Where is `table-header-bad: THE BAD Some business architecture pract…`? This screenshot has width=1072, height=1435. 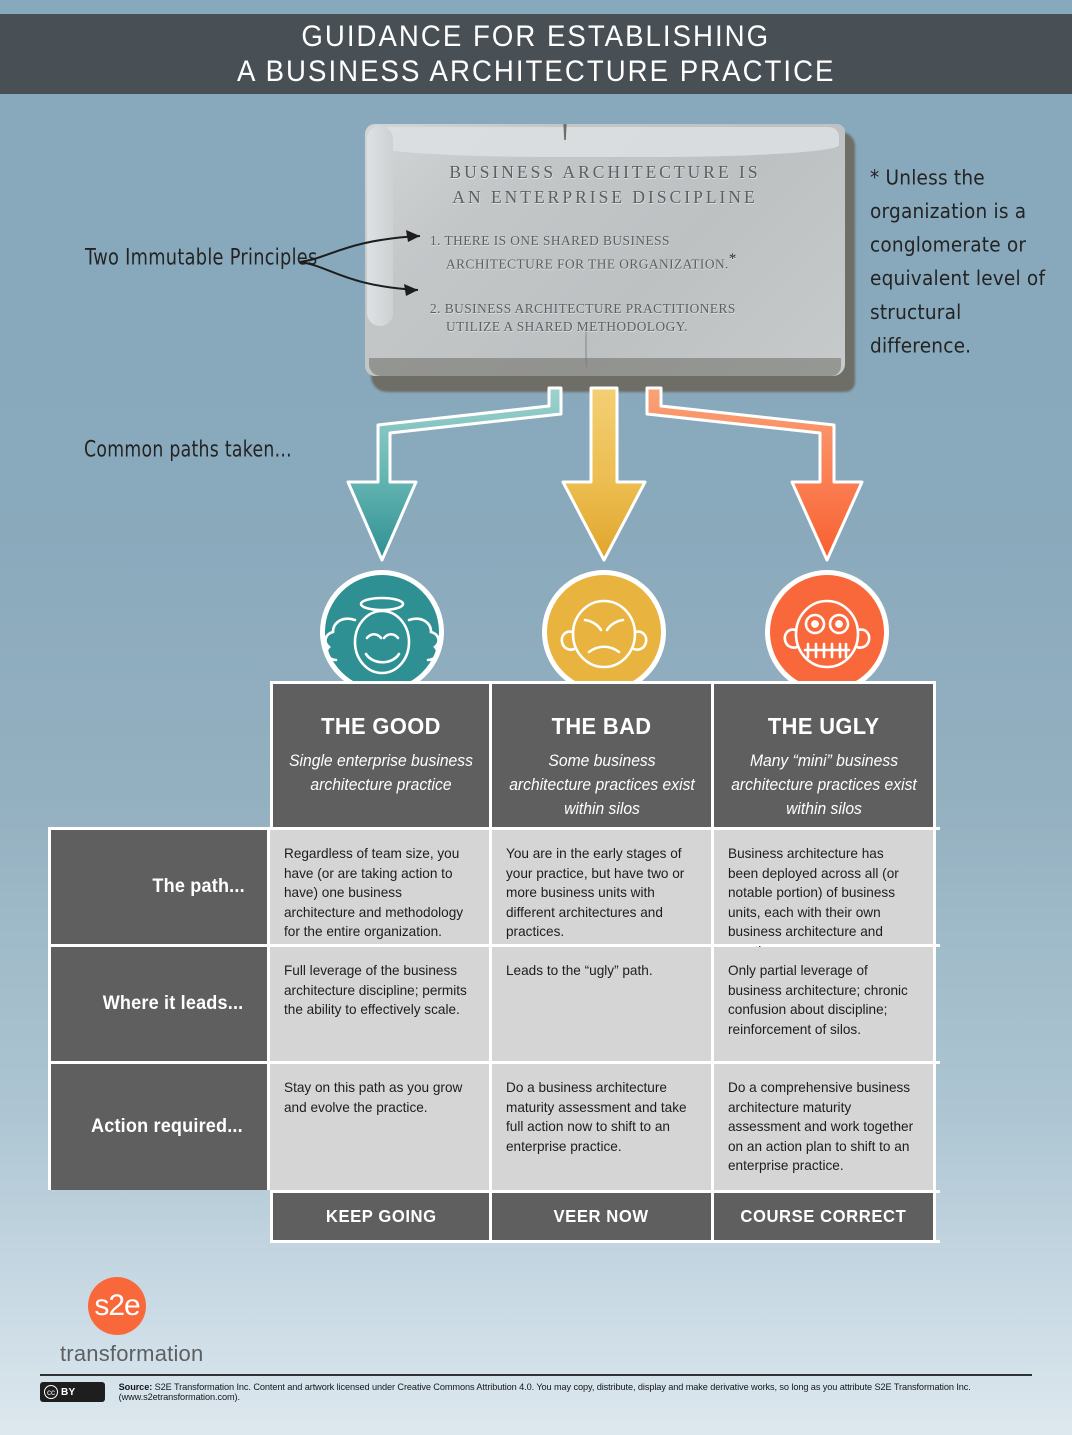 table-header-bad: THE BAD Some business architecture pract… is located at coordinates (603, 754).